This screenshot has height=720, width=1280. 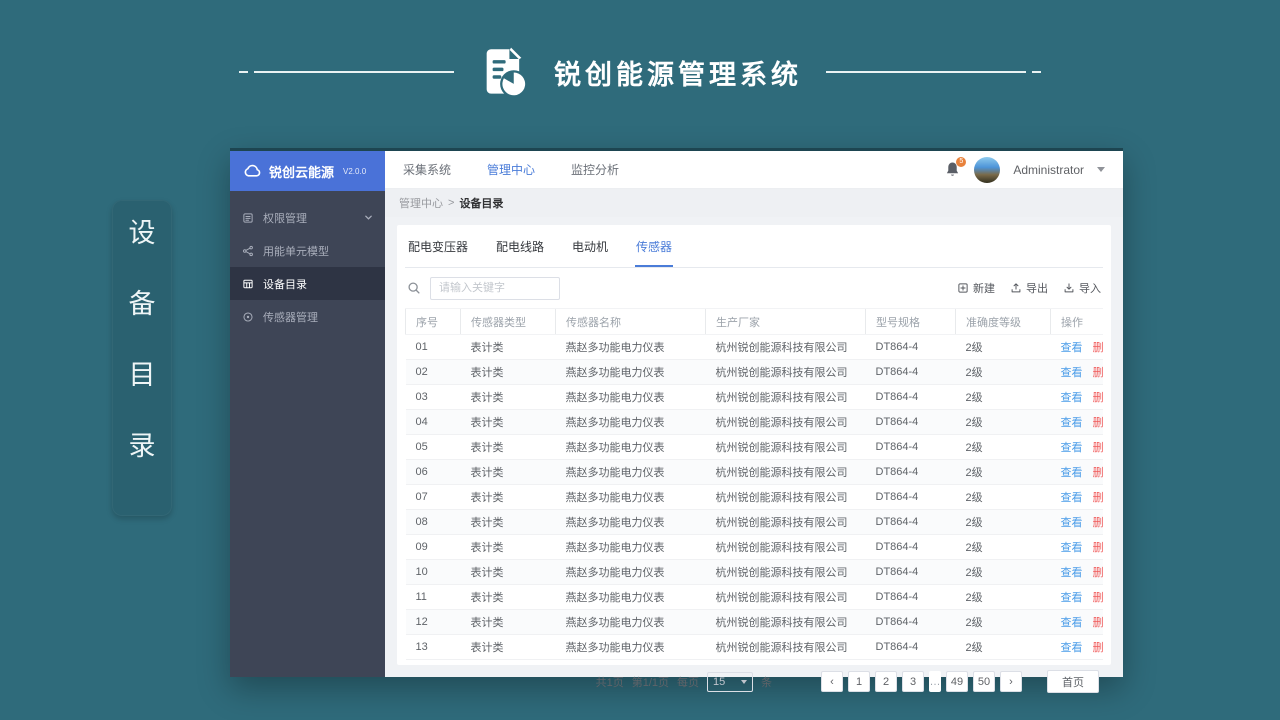 I want to click on notifications-button: 5, so click(x=956, y=167).